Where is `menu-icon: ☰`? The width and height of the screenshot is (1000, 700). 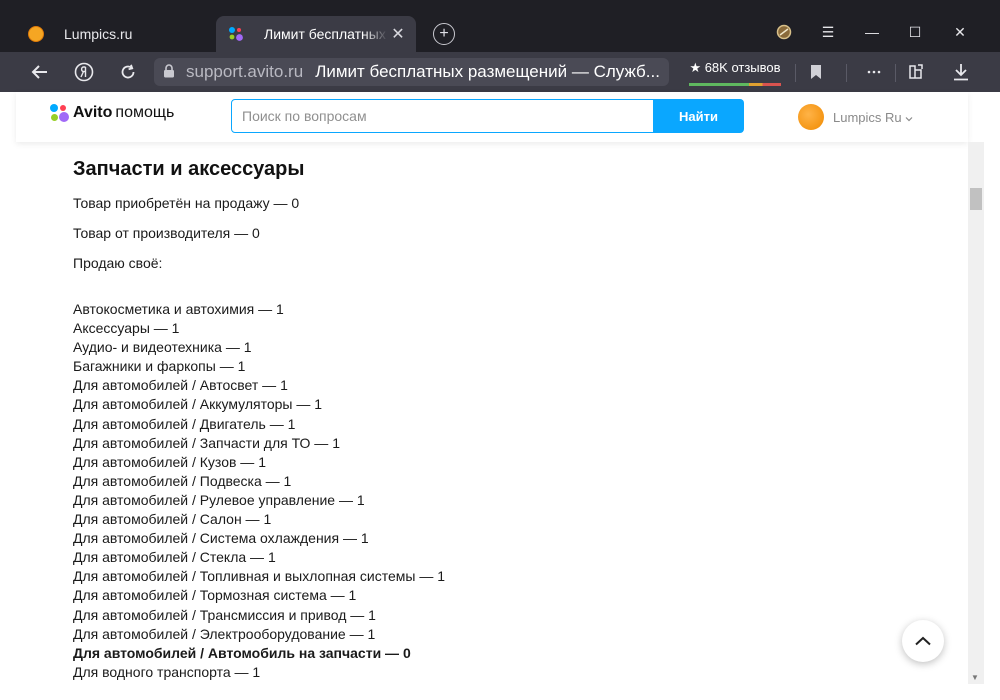
menu-icon: ☰ is located at coordinates (828, 32).